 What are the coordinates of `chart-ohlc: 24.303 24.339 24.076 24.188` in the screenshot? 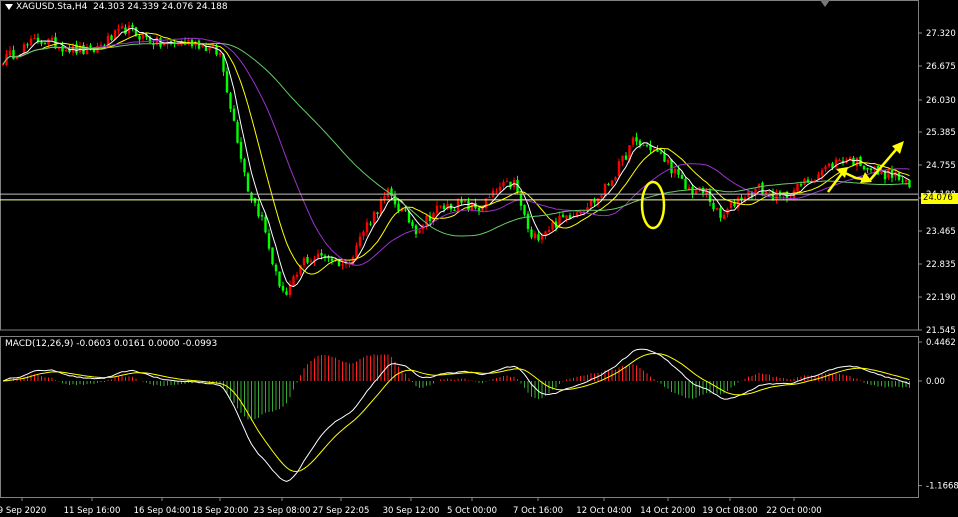 It's located at (160, 7).